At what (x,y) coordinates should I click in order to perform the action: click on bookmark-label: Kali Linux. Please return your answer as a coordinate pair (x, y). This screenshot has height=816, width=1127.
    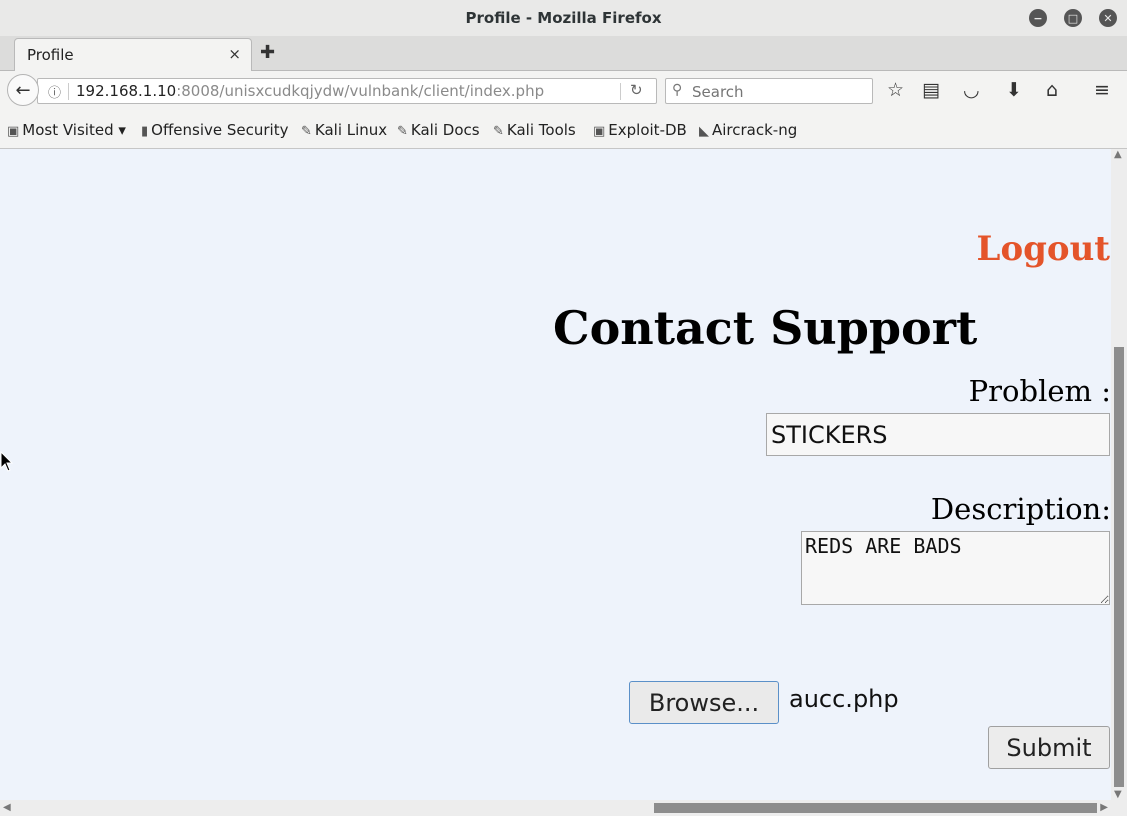
    Looking at the image, I should click on (351, 130).